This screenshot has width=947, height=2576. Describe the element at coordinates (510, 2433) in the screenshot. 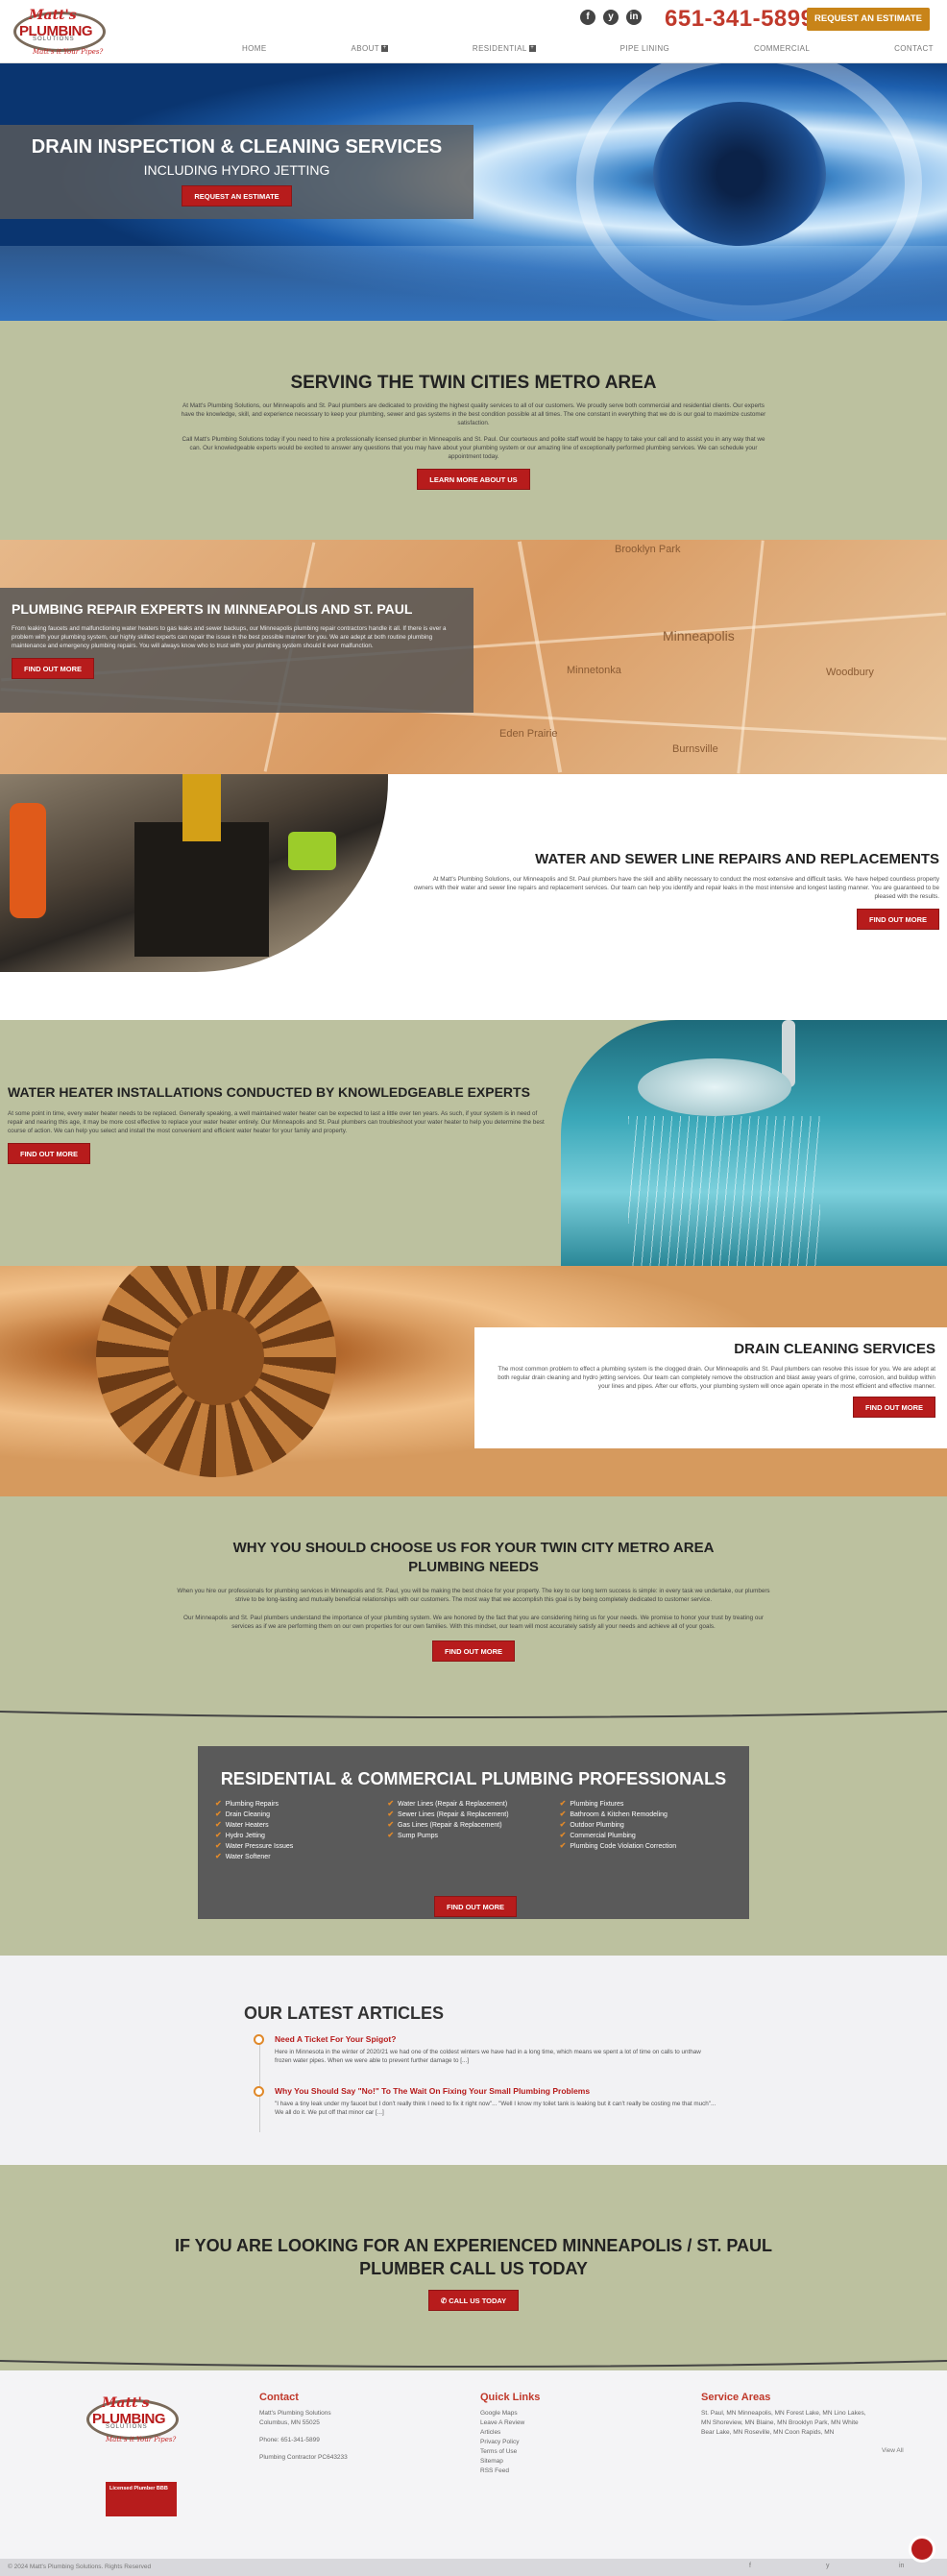

I see `footer-link: Articles` at that location.